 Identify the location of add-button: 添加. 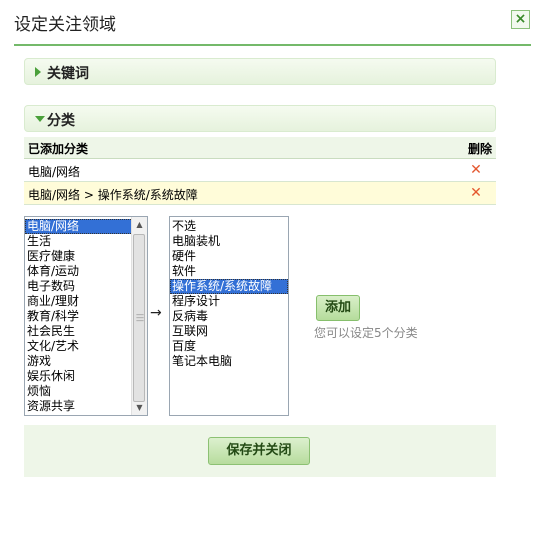
(338, 308).